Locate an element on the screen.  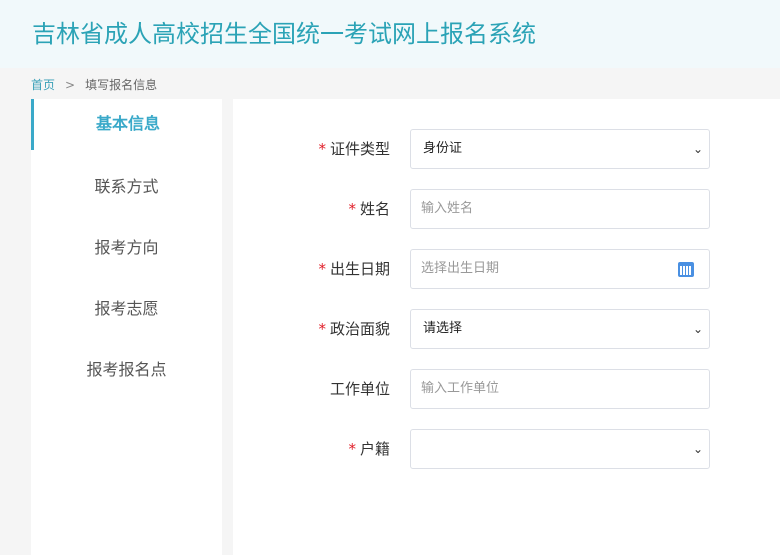
name-input: 输入姓名 is located at coordinates (560, 209).